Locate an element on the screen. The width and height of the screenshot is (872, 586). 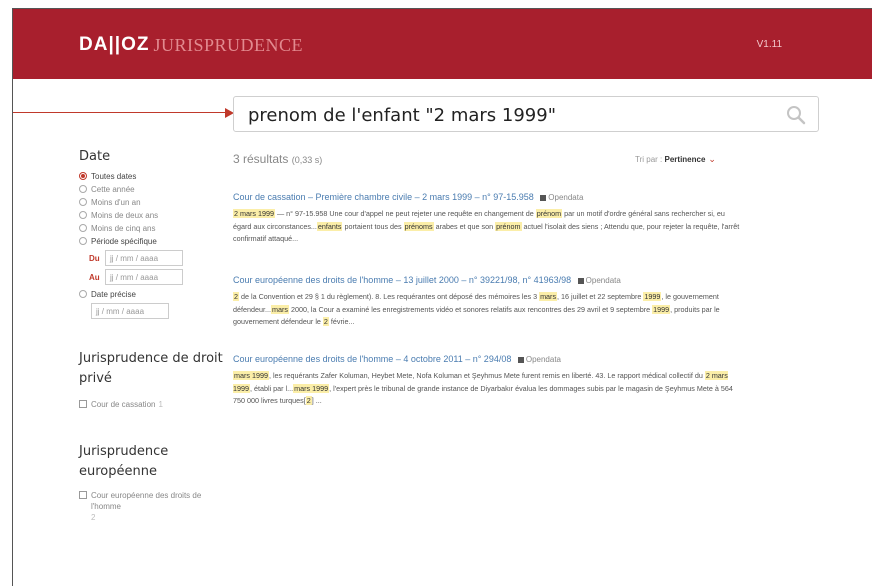
logo-product: JURISPRUDENCE is located at coordinates (228, 44).